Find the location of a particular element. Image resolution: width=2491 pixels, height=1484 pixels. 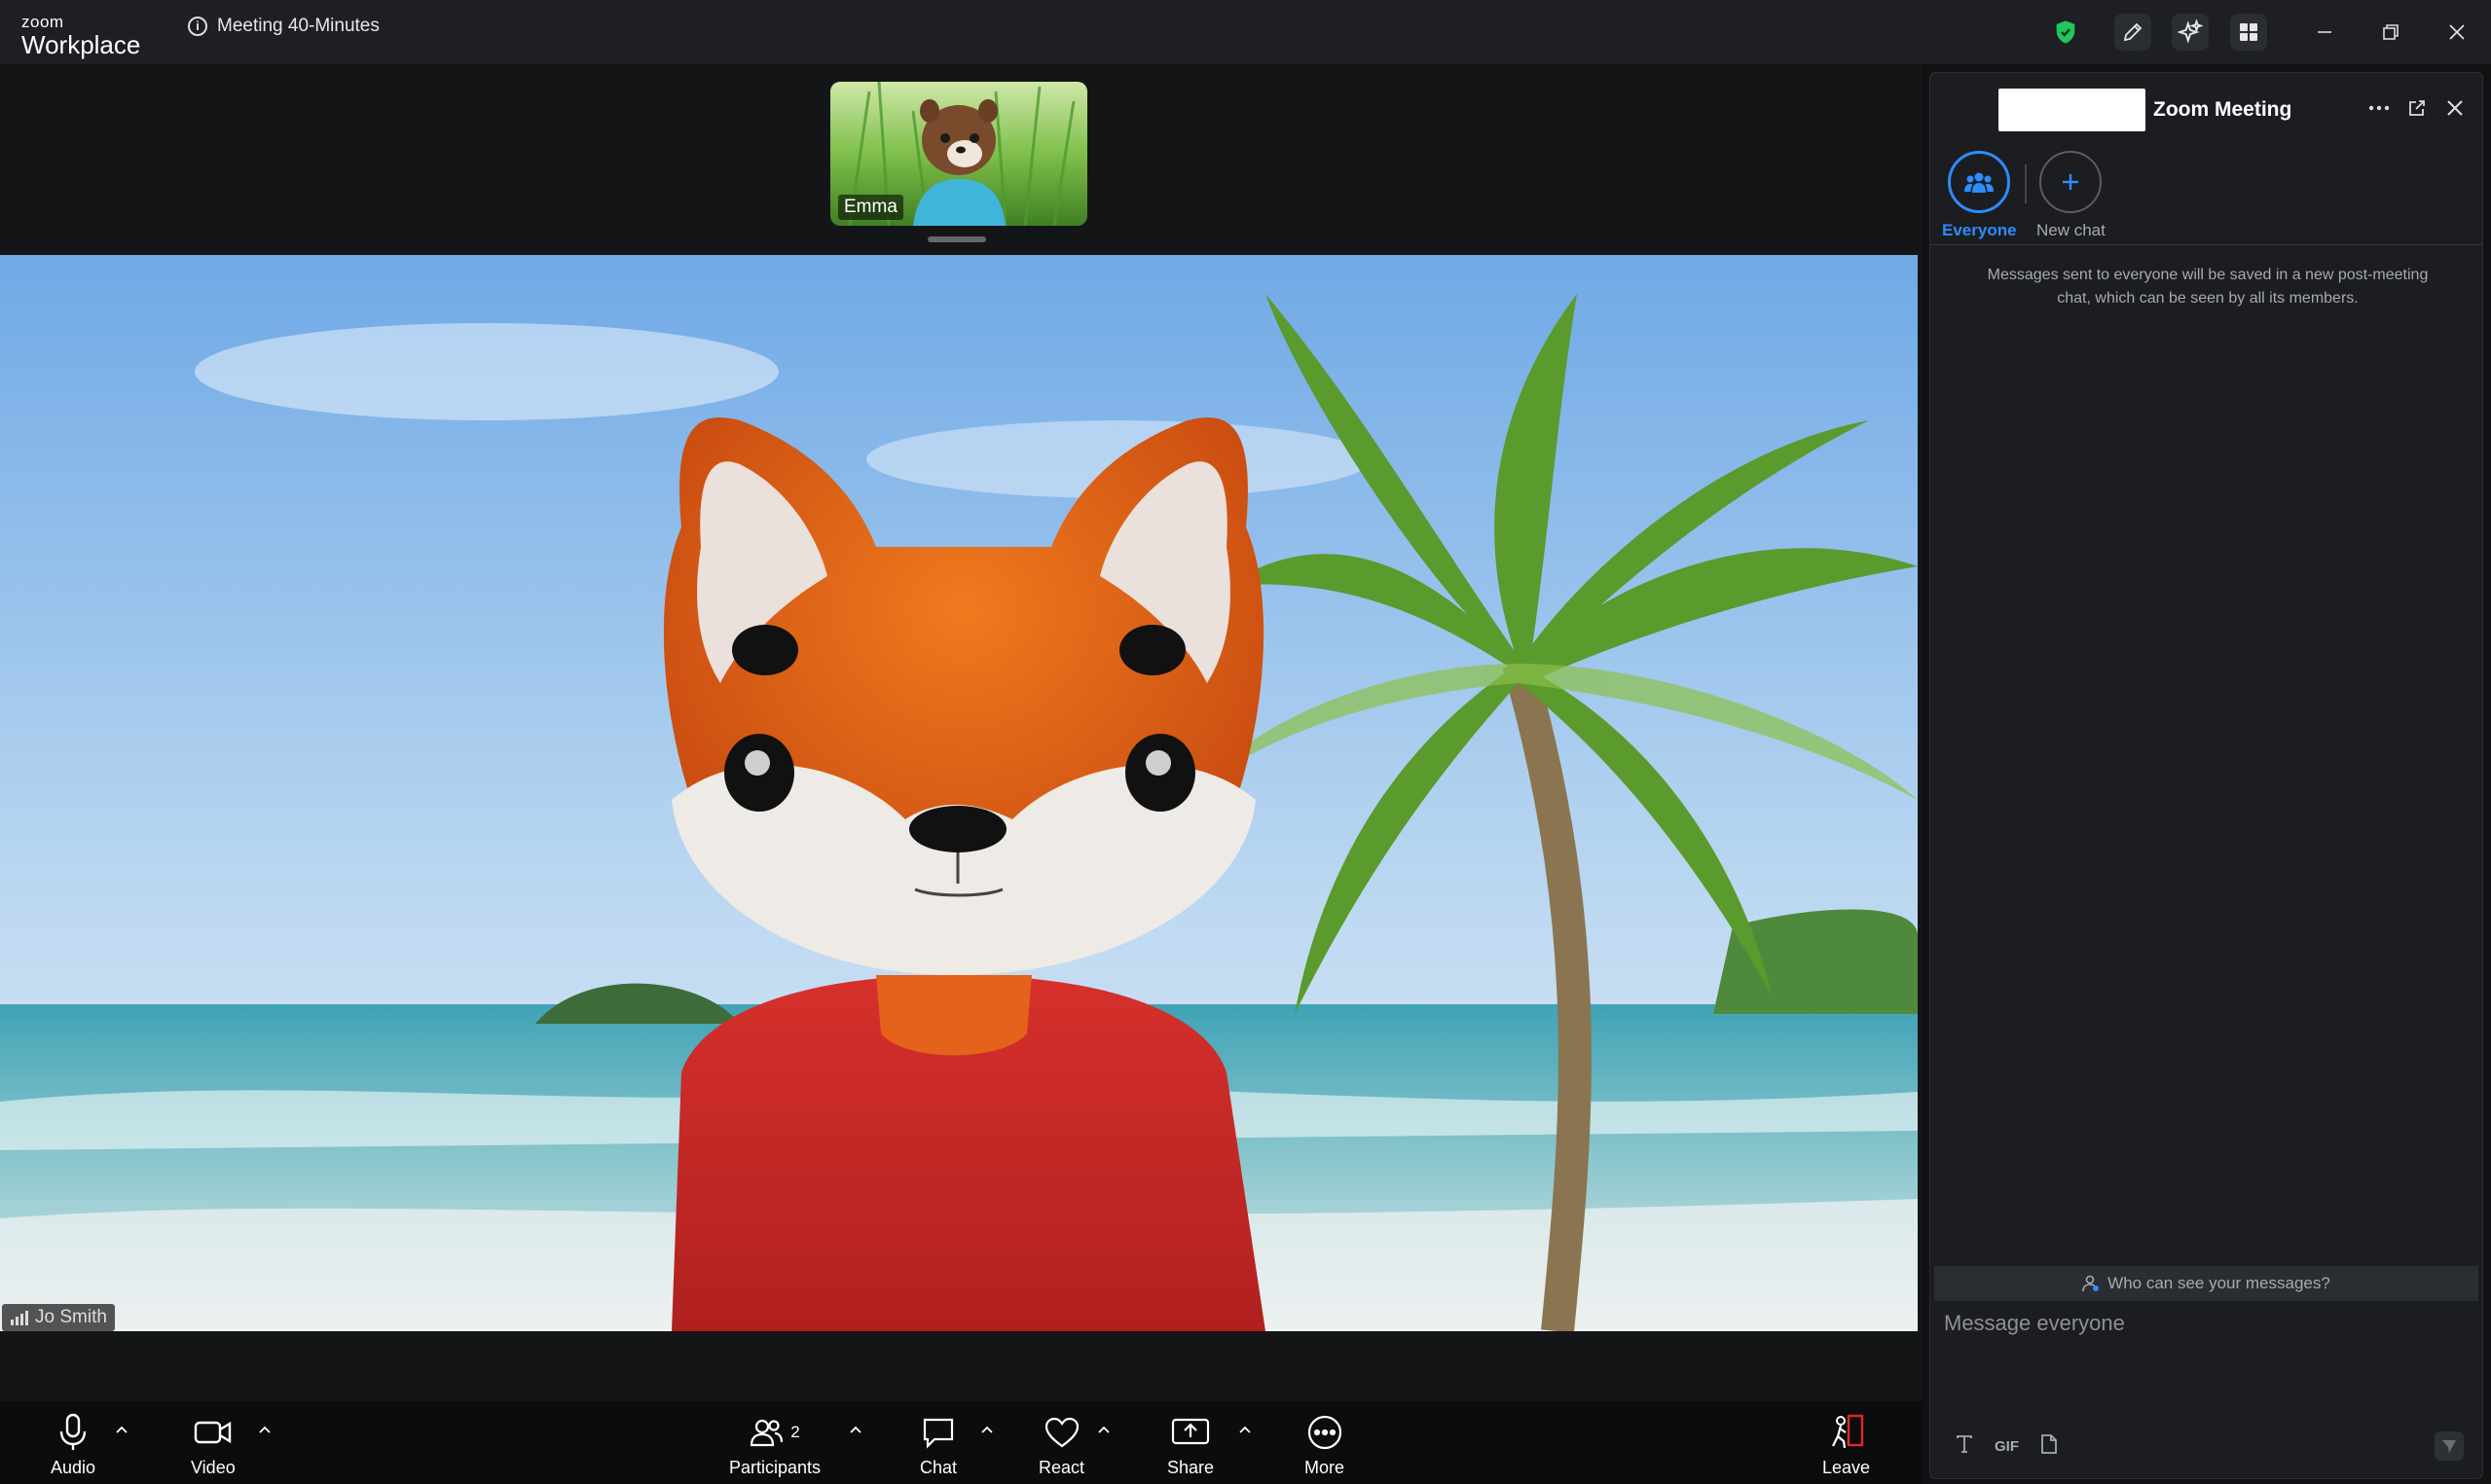

meeting-title: Meeting 40-Minutes is located at coordinates (298, 26).